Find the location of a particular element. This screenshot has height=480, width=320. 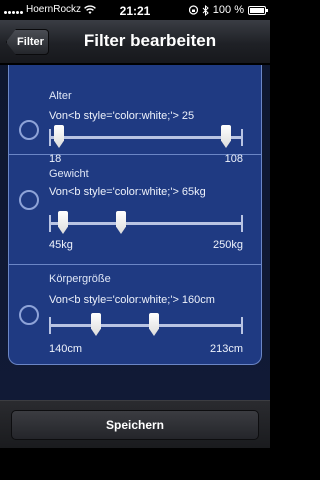

status-right: 100 % is located at coordinates (228, 10).